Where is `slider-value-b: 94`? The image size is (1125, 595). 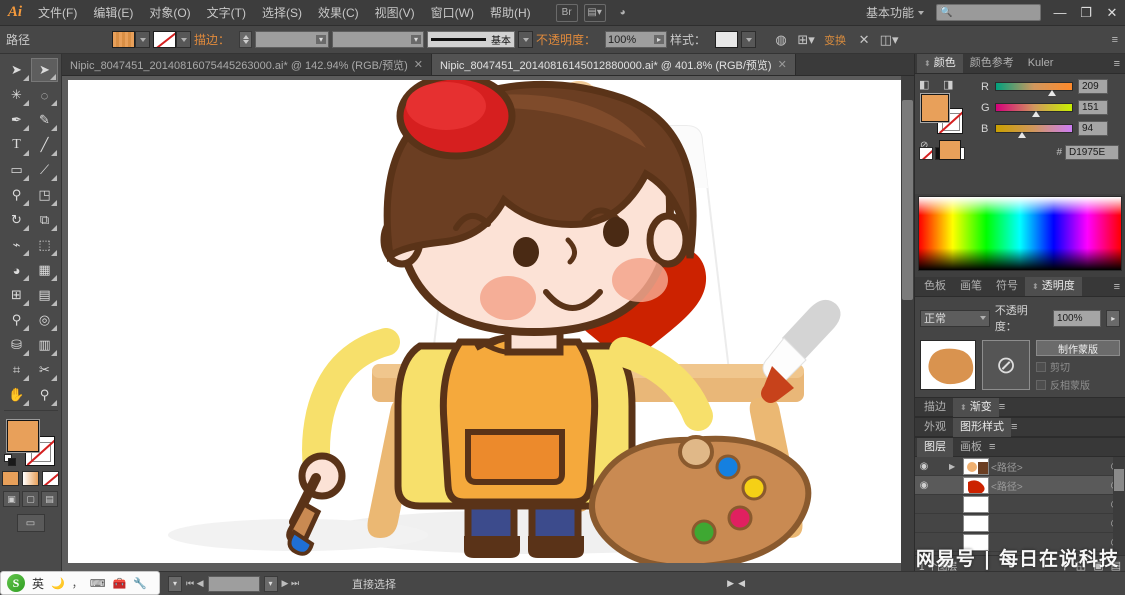 slider-value-b: 94 is located at coordinates (1093, 128).